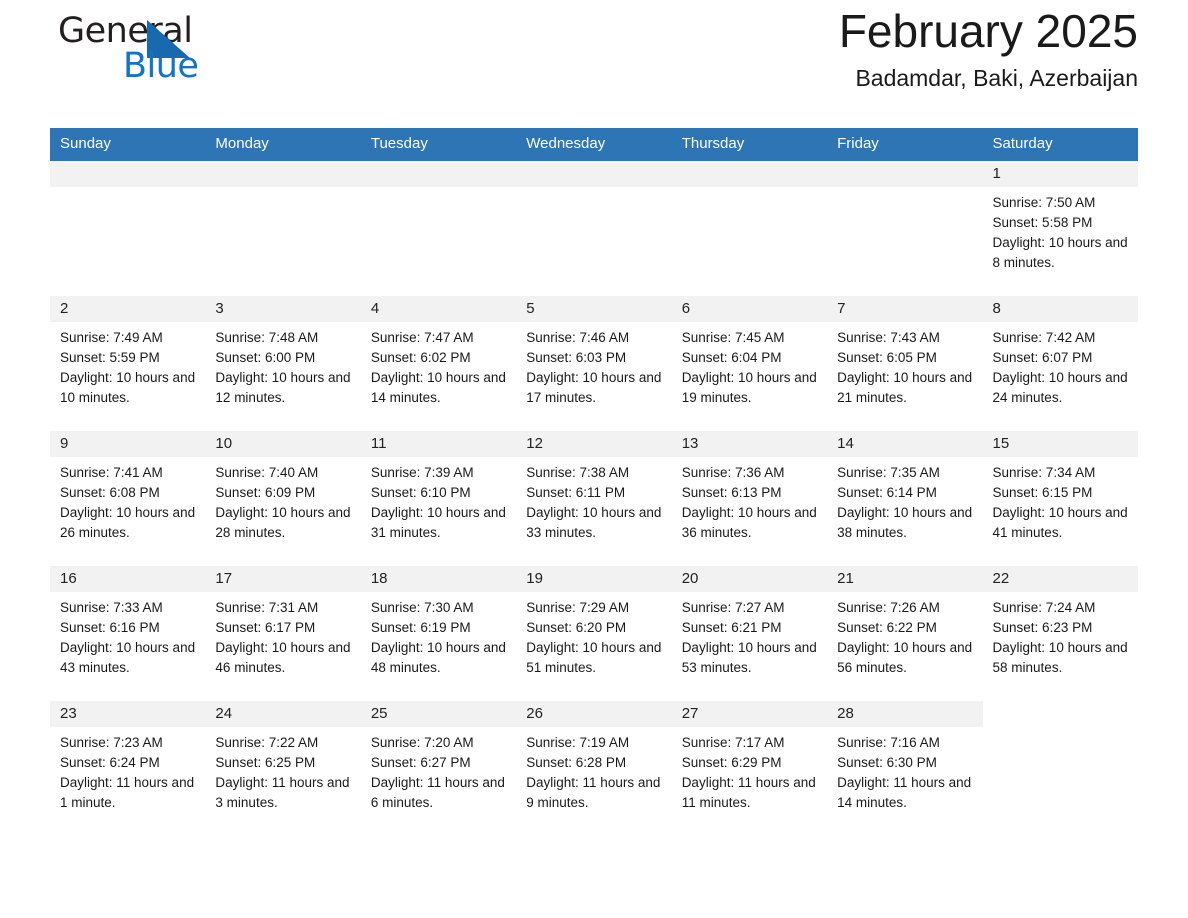 The width and height of the screenshot is (1188, 918). What do you see at coordinates (68, 713) in the screenshot?
I see `day-number: 23` at bounding box center [68, 713].